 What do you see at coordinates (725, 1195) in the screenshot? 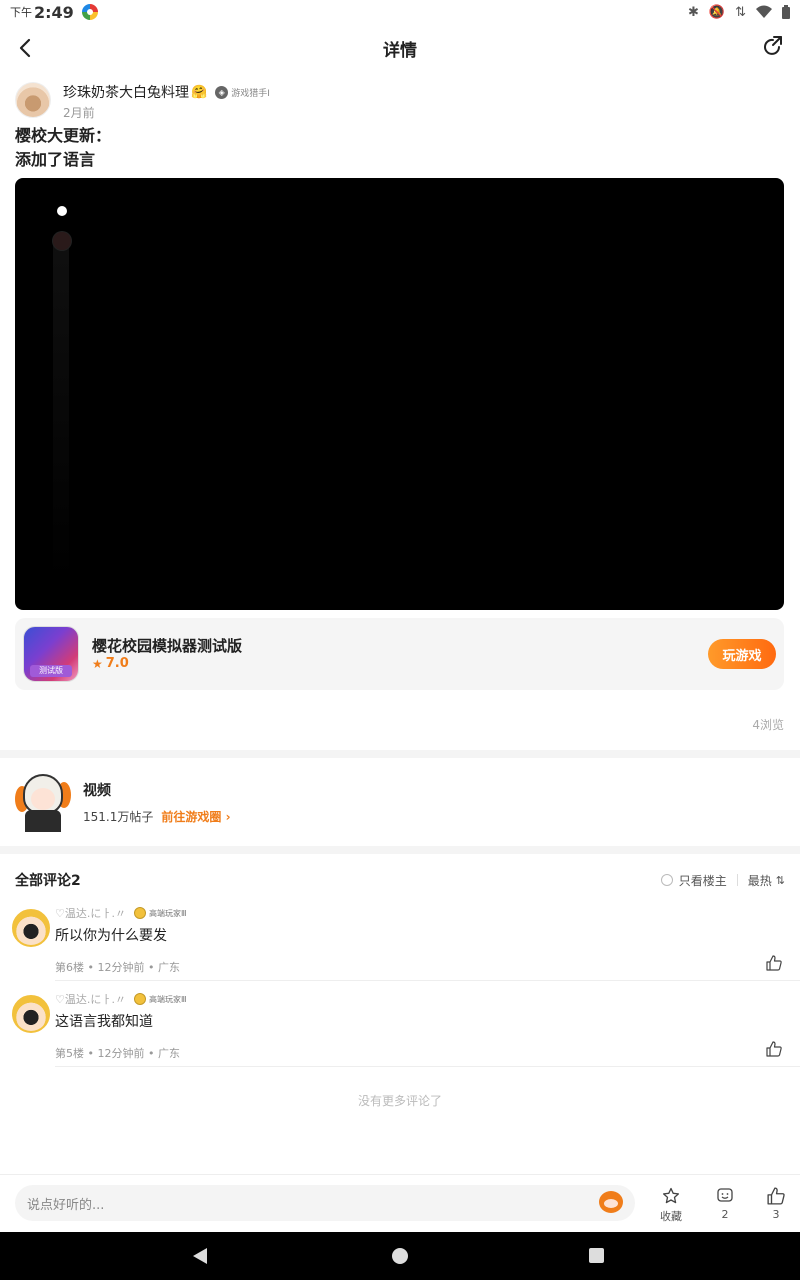
I see `comment-emoji-icon` at bounding box center [725, 1195].